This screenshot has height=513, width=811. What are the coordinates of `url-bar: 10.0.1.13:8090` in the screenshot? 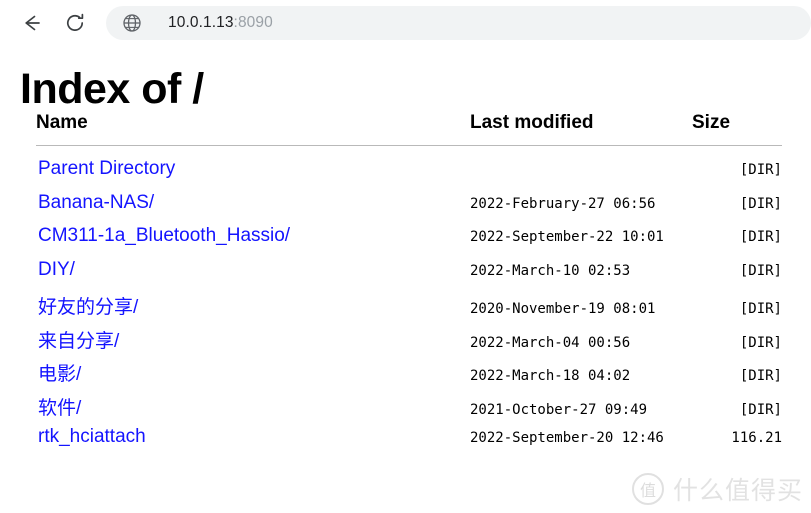 It's located at (458, 22).